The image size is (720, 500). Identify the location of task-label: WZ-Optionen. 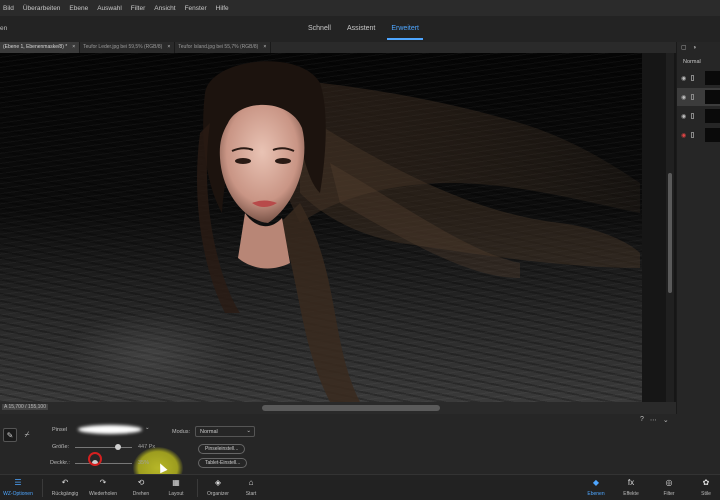
(18, 494).